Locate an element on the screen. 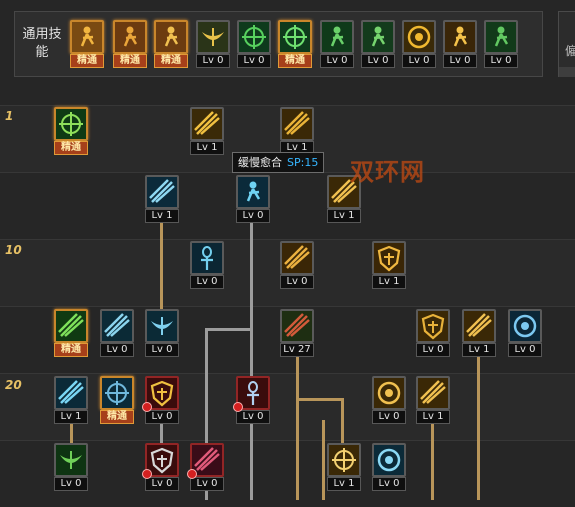 This screenshot has width=575, height=507. wings-icon is located at coordinates (213, 37).